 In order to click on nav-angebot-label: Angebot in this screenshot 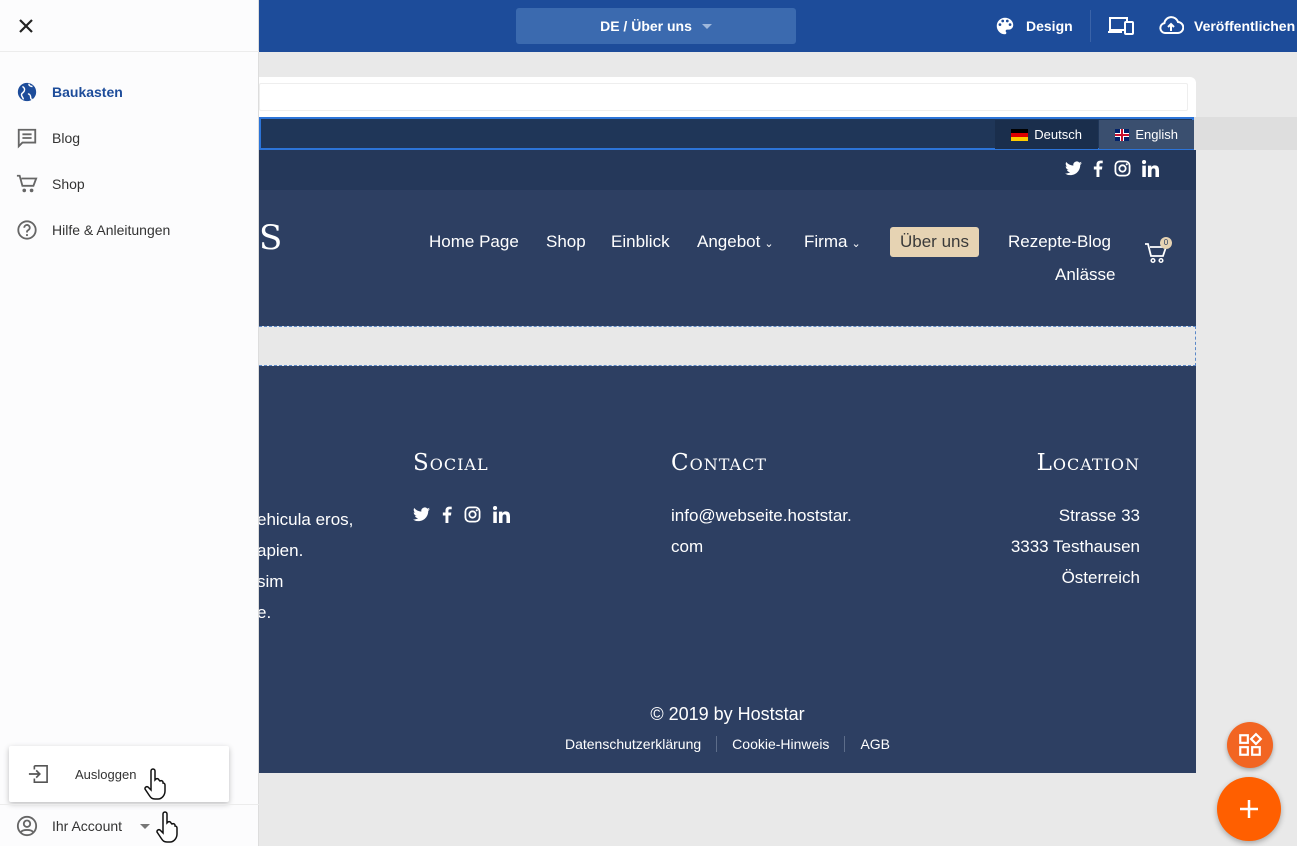, I will do `click(729, 241)`.